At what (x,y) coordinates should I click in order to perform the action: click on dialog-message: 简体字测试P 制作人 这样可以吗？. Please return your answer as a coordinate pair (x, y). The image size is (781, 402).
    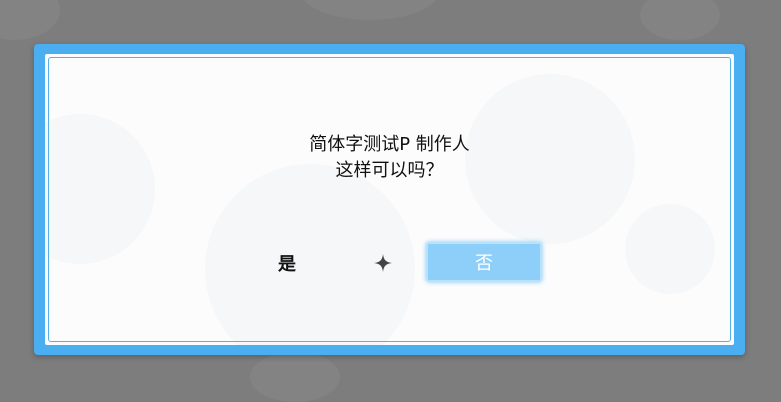
    Looking at the image, I should click on (389, 158).